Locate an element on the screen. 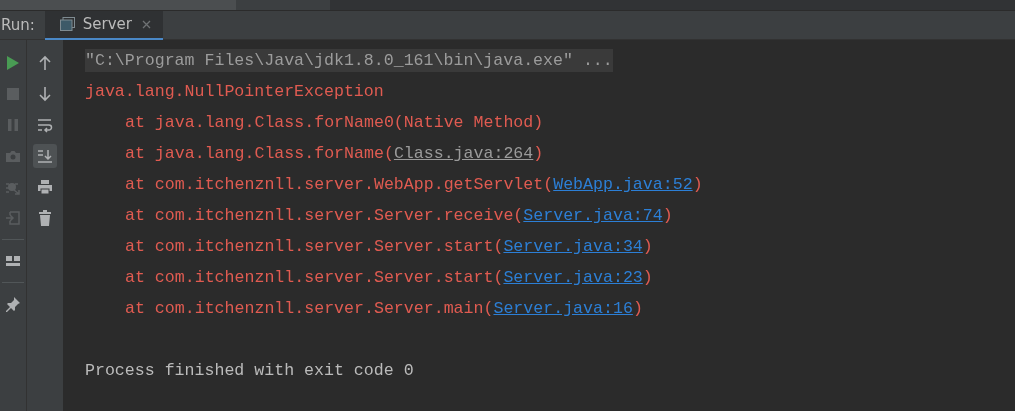 Image resolution: width=1015 pixels, height=411 pixels. exception-text: java.lang.NullPointerException is located at coordinates (234, 91).